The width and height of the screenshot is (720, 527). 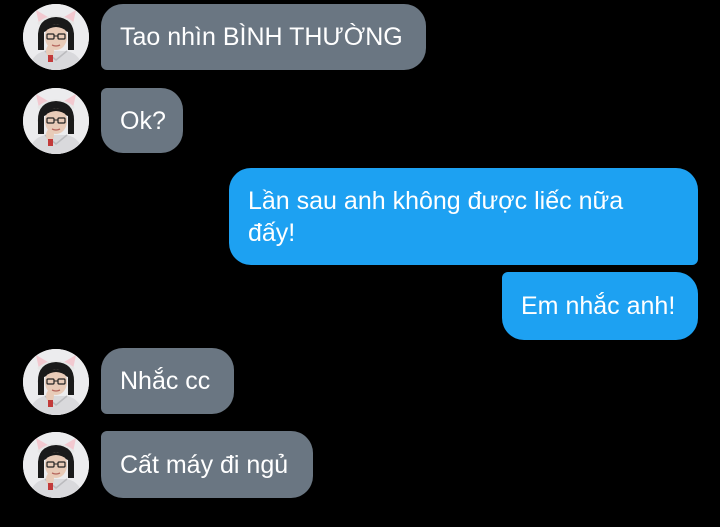 What do you see at coordinates (436, 216) in the screenshot?
I see `message-text: Lần sau anh không được liếc nữa đấy!` at bounding box center [436, 216].